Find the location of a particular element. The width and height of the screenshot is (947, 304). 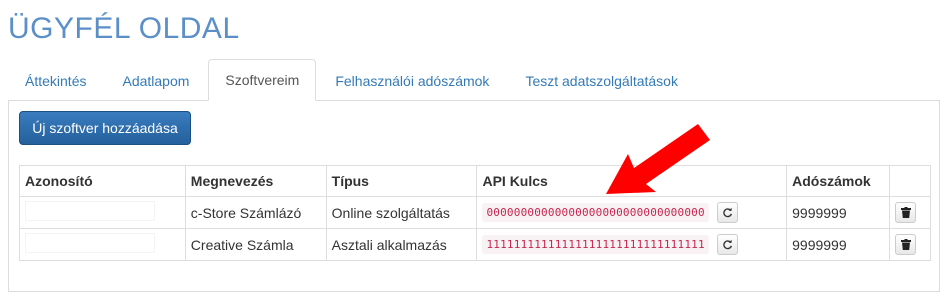

cell-name: Creative Számla is located at coordinates (255, 244).